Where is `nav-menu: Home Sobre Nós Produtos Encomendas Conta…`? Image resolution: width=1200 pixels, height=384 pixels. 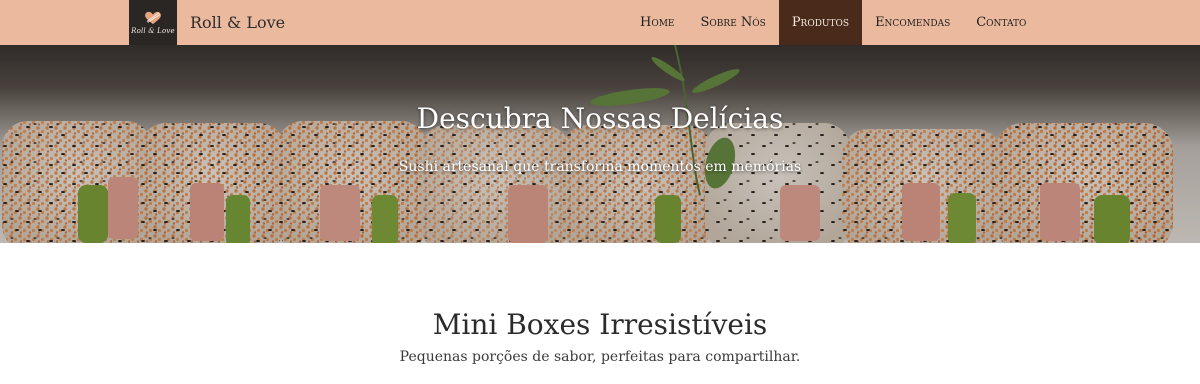 nav-menu: Home Sobre Nós Produtos Encomendas Conta… is located at coordinates (833, 22).